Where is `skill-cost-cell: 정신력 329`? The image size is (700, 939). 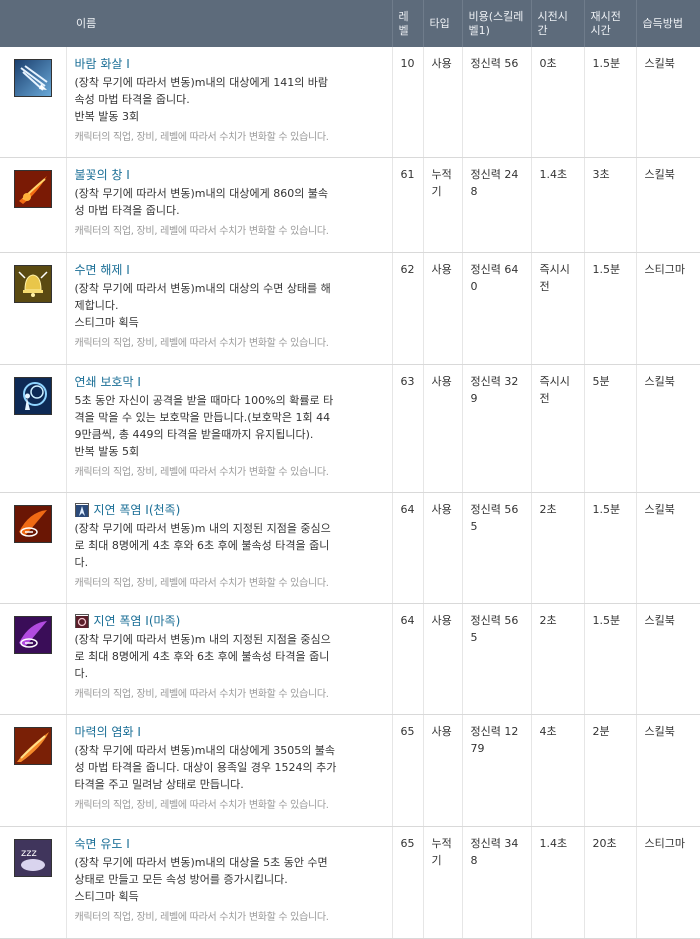 skill-cost-cell: 정신력 329 is located at coordinates (497, 428).